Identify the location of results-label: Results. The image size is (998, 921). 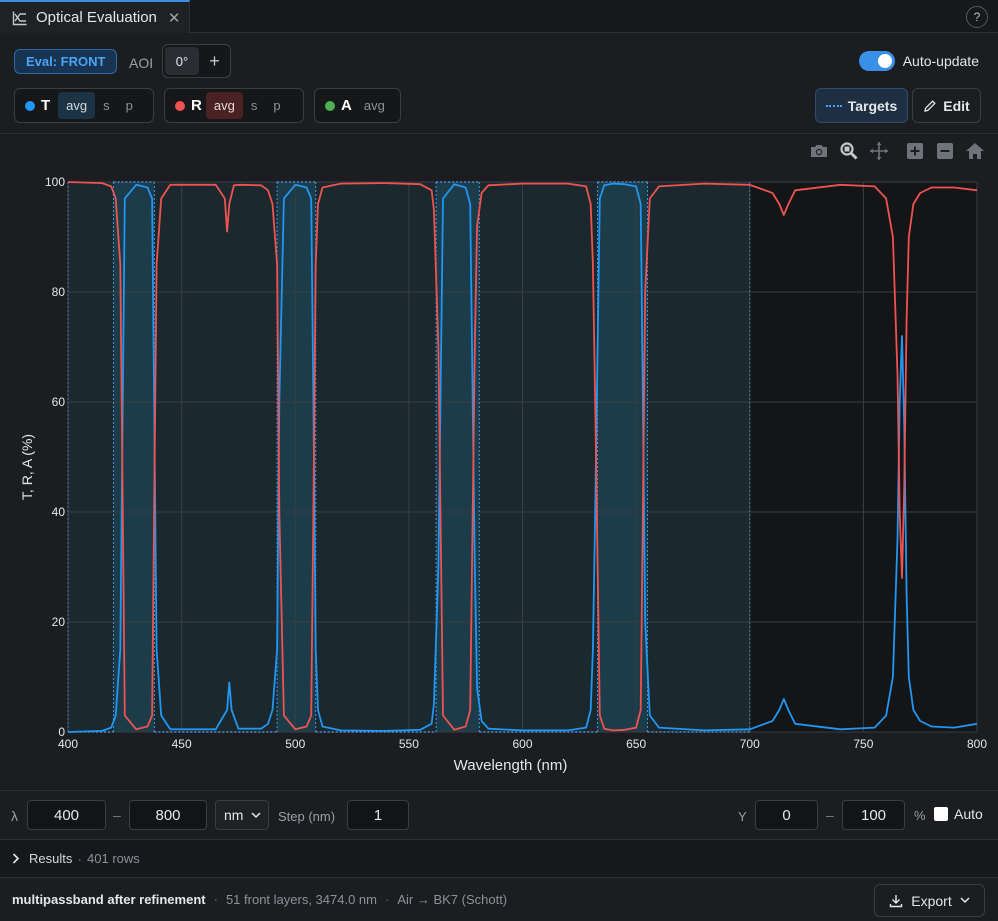
(51, 858).